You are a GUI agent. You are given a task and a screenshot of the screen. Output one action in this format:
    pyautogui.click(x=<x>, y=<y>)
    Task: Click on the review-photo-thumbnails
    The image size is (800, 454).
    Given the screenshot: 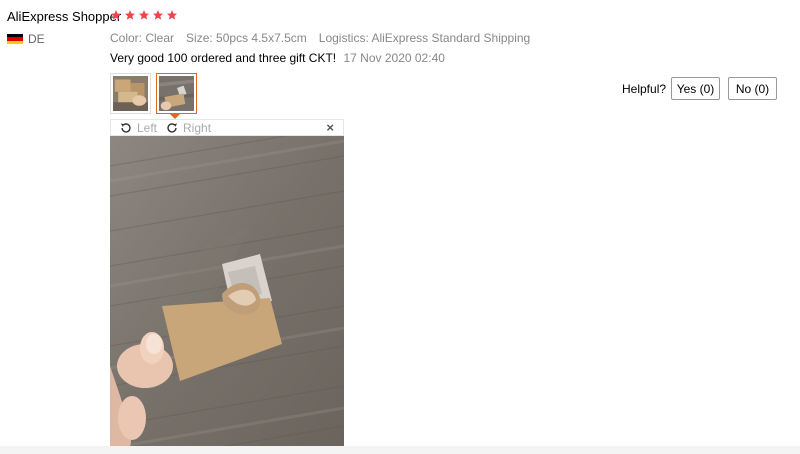 What is the action you would take?
    pyautogui.click(x=153, y=93)
    